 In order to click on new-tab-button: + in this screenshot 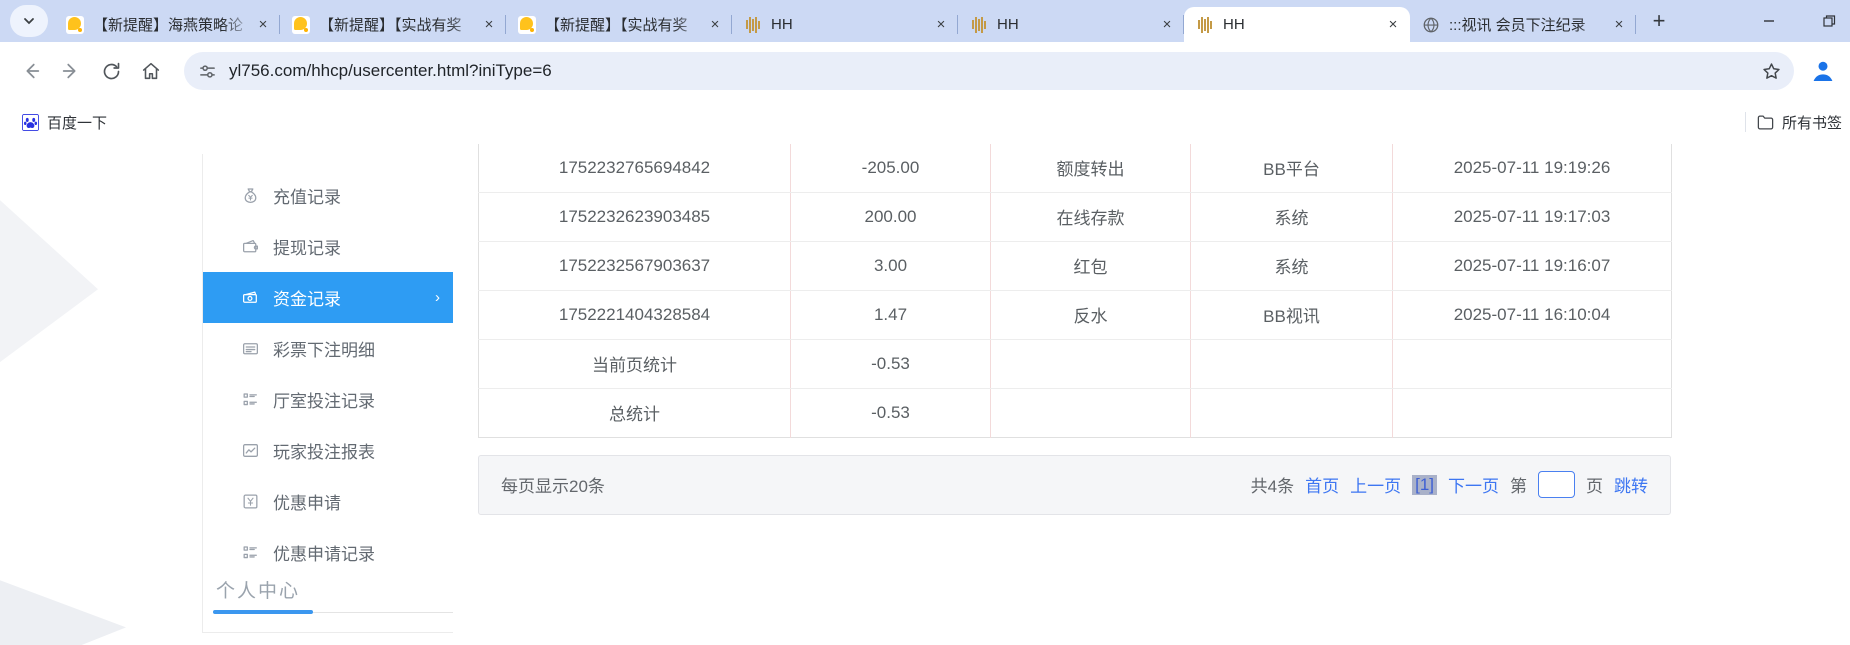, I will do `click(1659, 21)`.